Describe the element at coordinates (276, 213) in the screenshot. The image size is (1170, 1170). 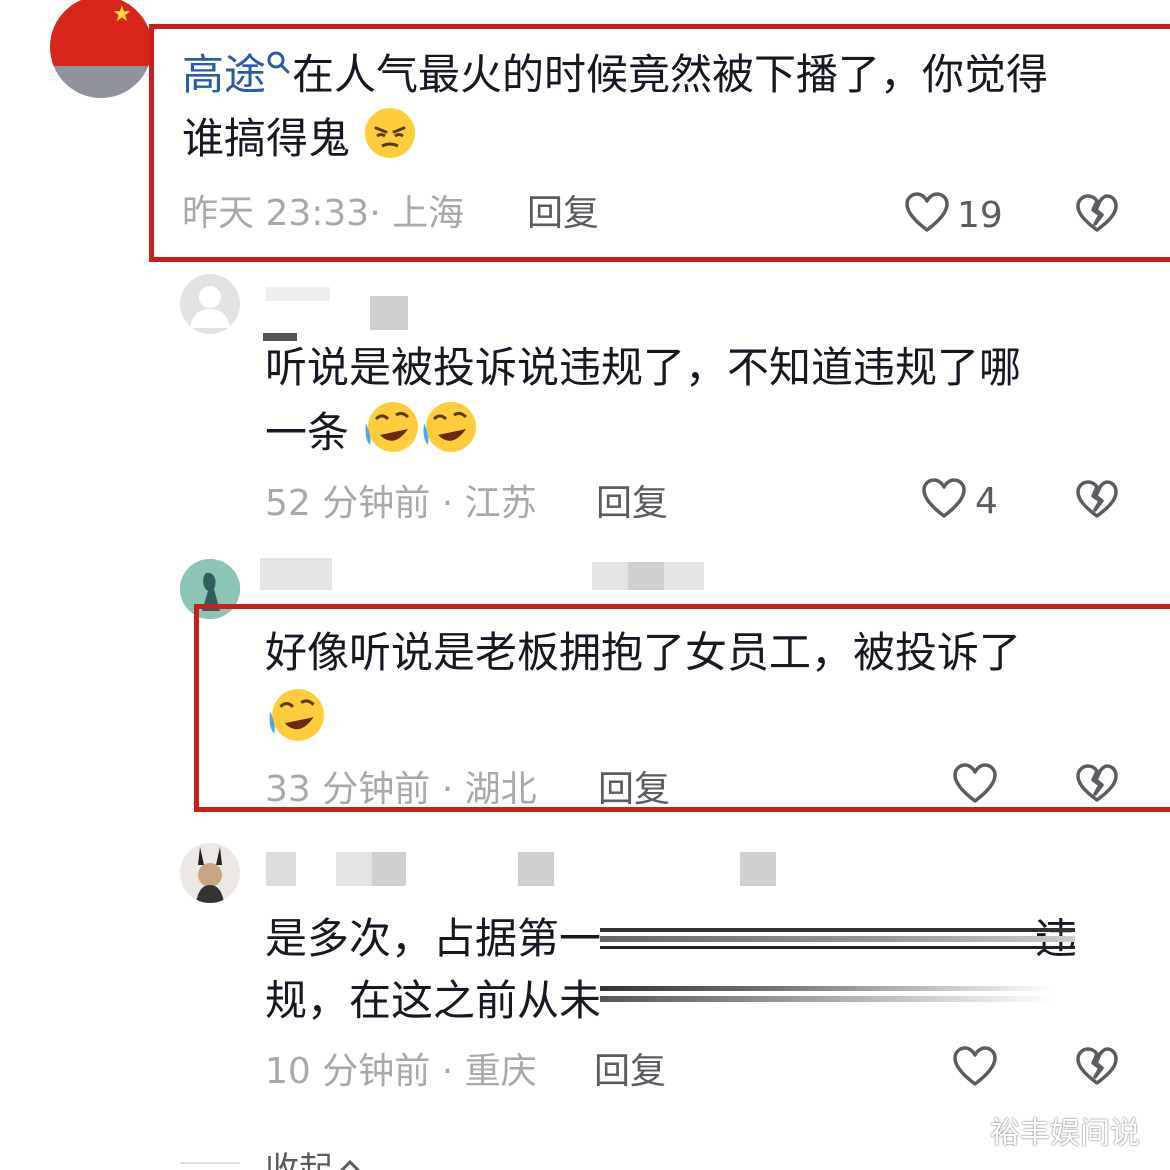
I see `comment-1-time: 昨天 23:33` at that location.